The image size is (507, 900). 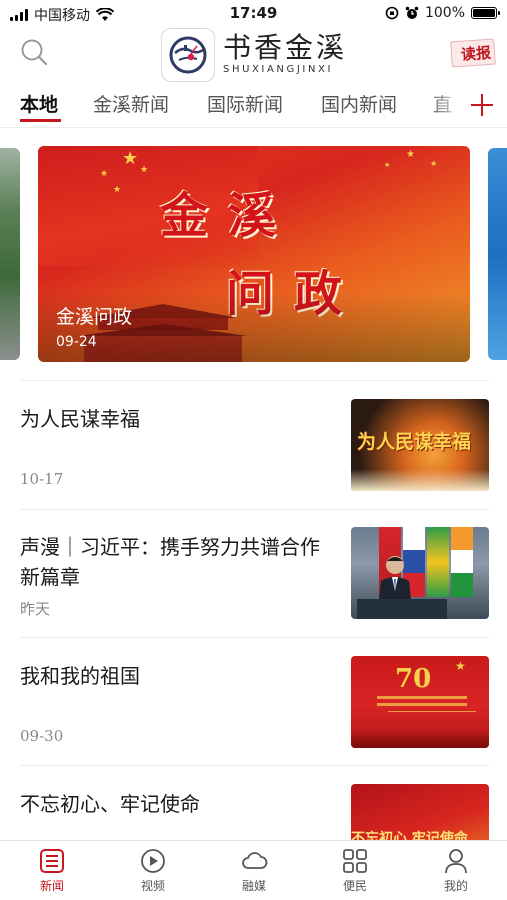 I want to click on add-channel-icon, so click(x=481, y=105).